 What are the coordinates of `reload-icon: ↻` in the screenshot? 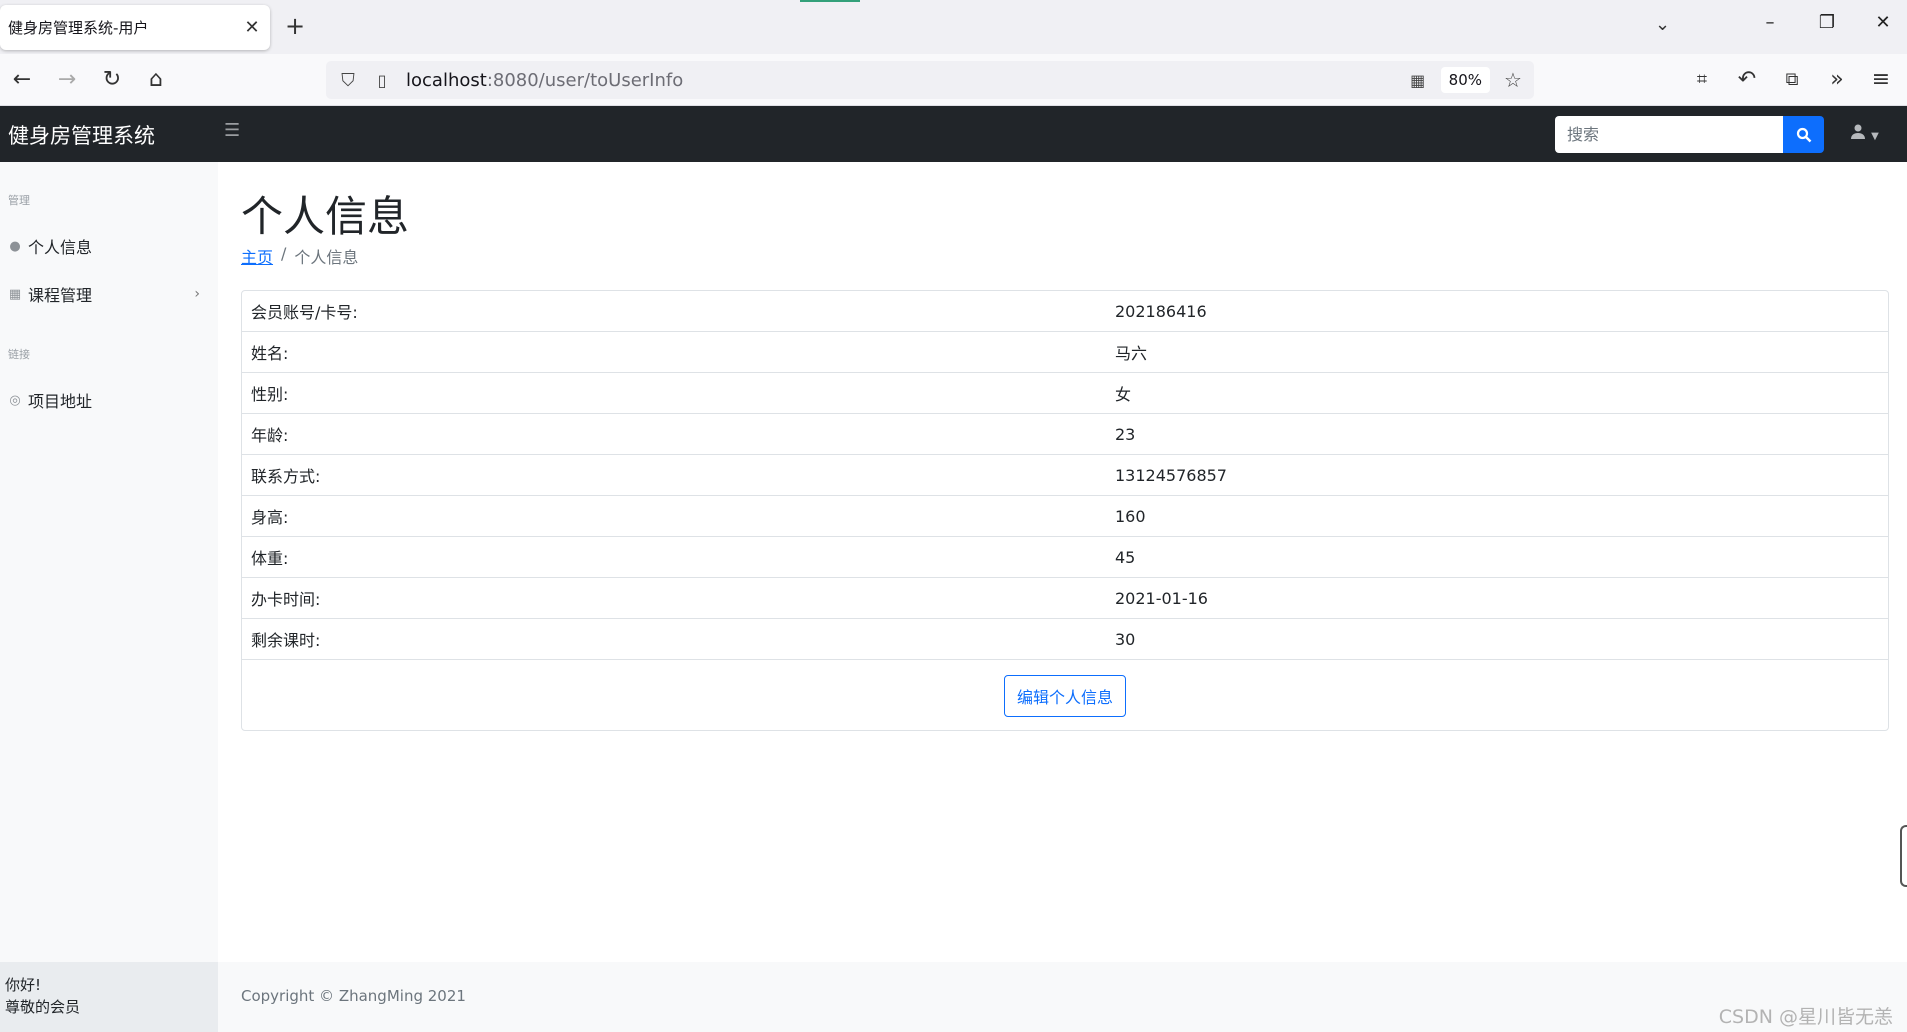 It's located at (112, 80).